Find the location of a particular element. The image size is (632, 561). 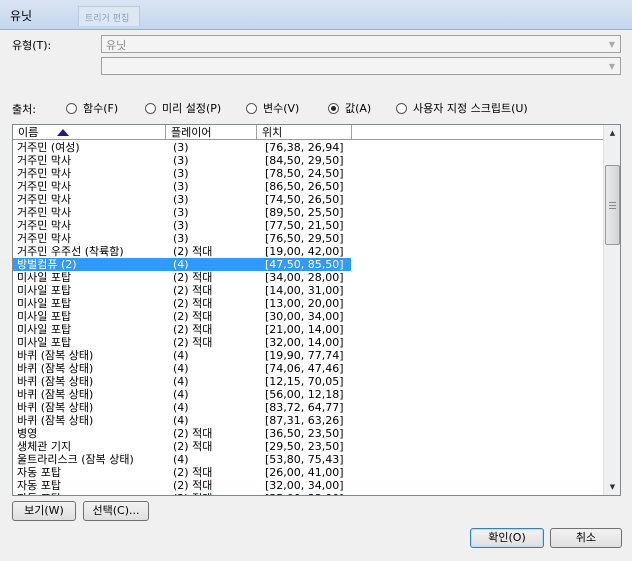

scroll-up-arrow-icon: ▲ is located at coordinates (612, 133).